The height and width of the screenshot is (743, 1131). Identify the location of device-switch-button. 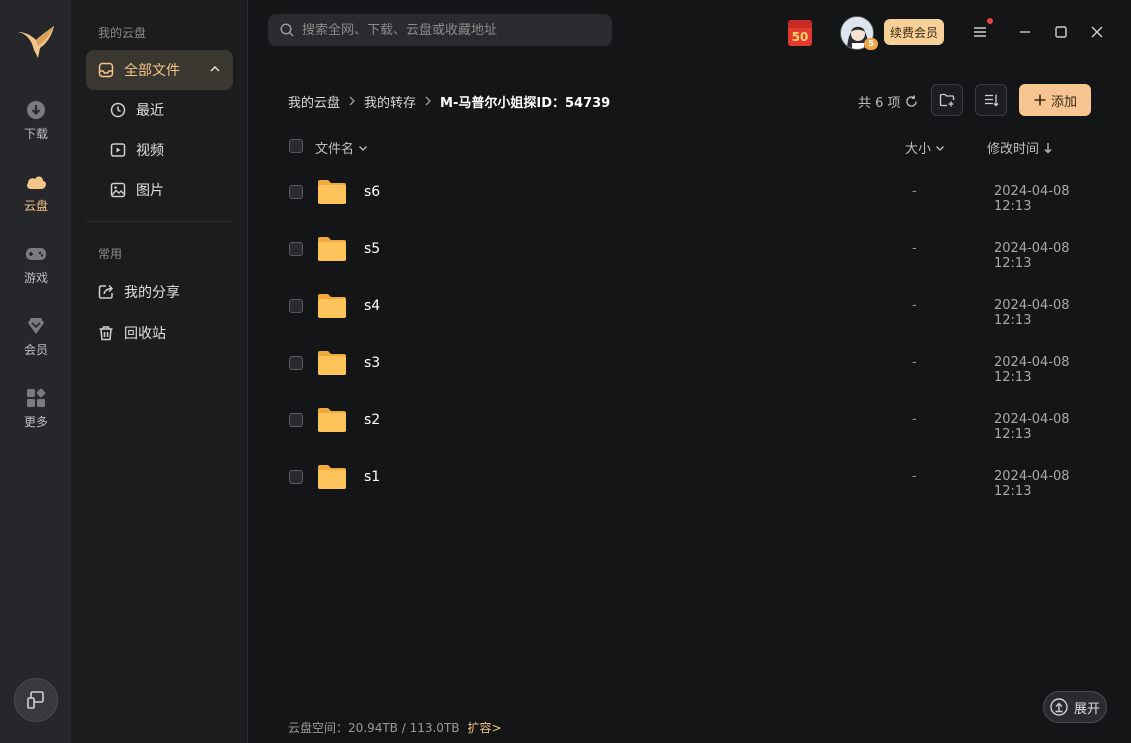
(36, 700).